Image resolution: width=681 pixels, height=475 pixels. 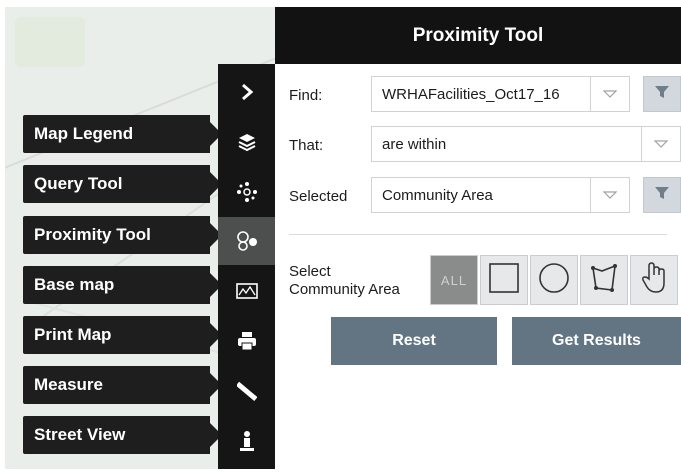 I want to click on select-area-label: Select Community Area, so click(x=344, y=281).